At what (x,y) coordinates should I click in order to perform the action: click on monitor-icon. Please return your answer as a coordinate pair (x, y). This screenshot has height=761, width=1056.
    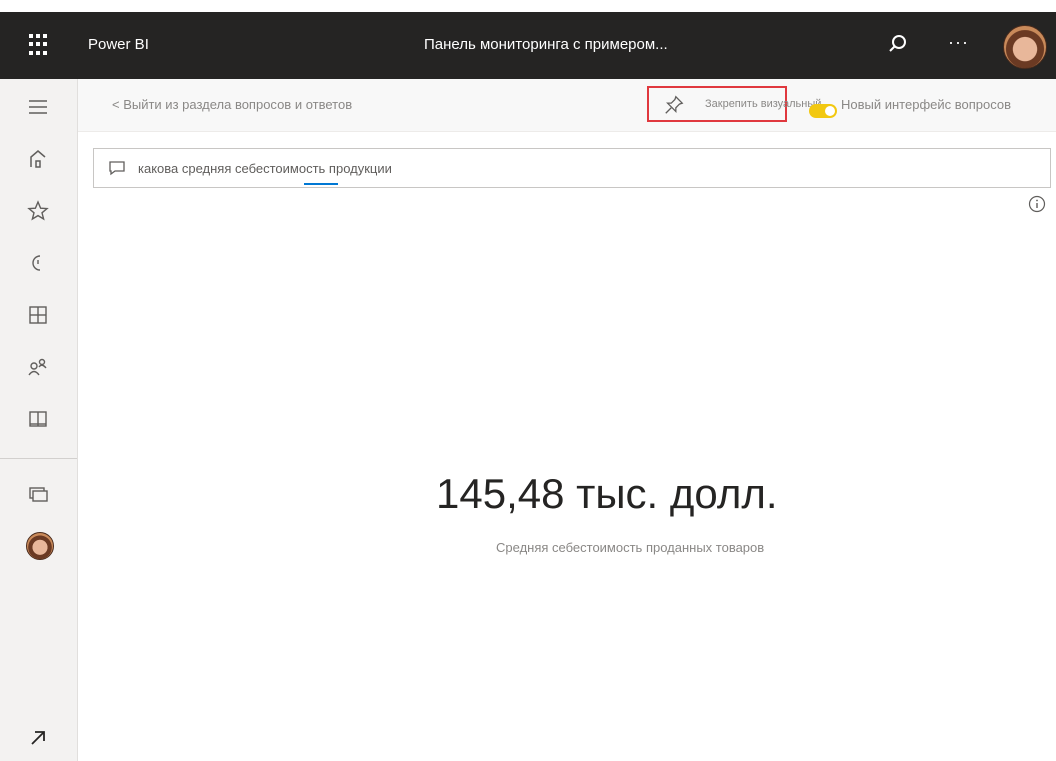
    Looking at the image, I should click on (38, 494).